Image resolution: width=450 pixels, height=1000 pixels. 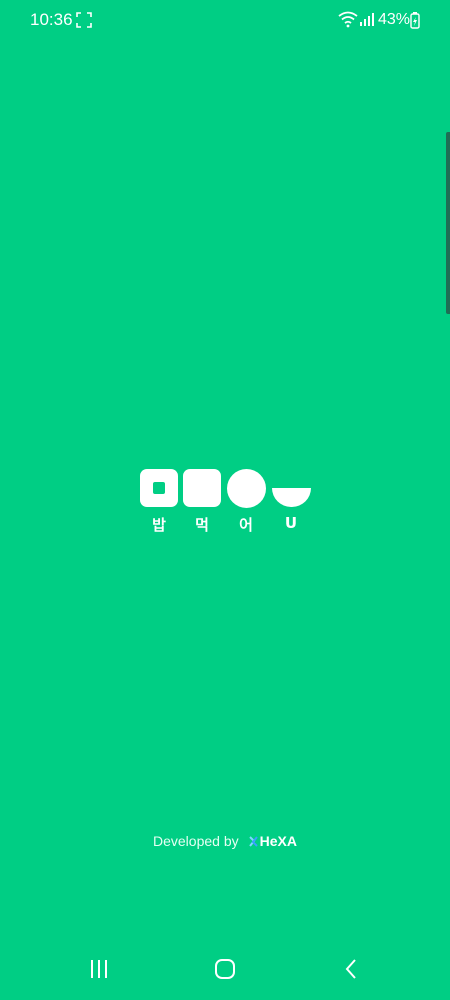 I want to click on status-bar: 10:36 43%, so click(x=225, y=20).